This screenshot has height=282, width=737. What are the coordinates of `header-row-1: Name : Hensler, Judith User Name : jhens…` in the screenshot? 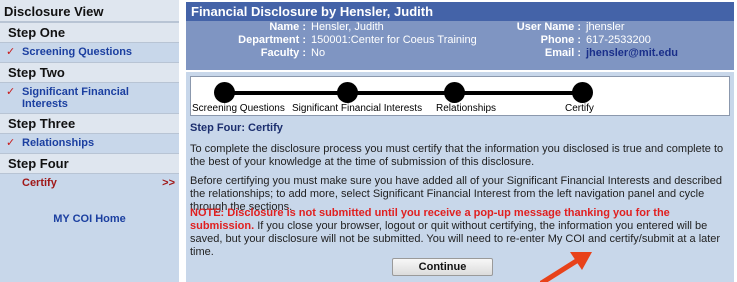 It's located at (460, 27).